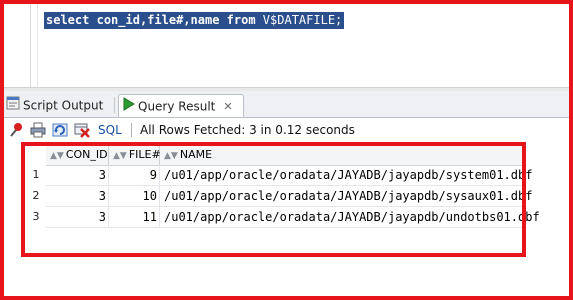 The image size is (573, 300). I want to click on refresh-icon, so click(60, 130).